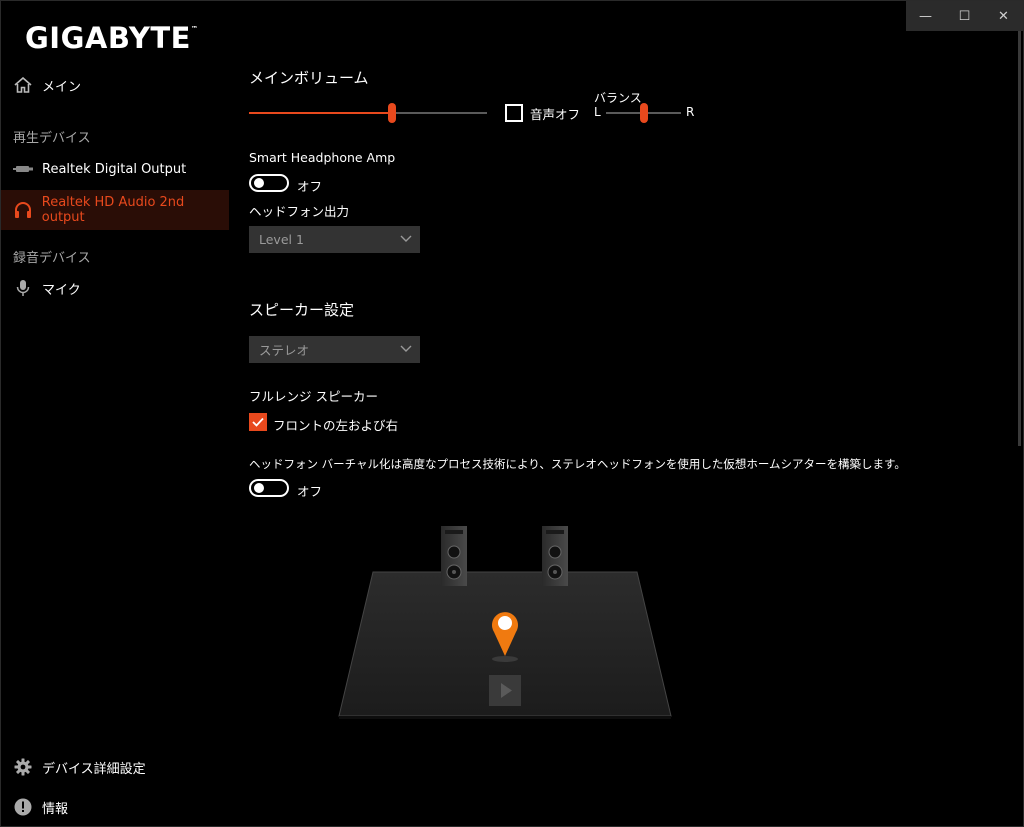  I want to click on sidebar-item-main: メイン, so click(115, 85).